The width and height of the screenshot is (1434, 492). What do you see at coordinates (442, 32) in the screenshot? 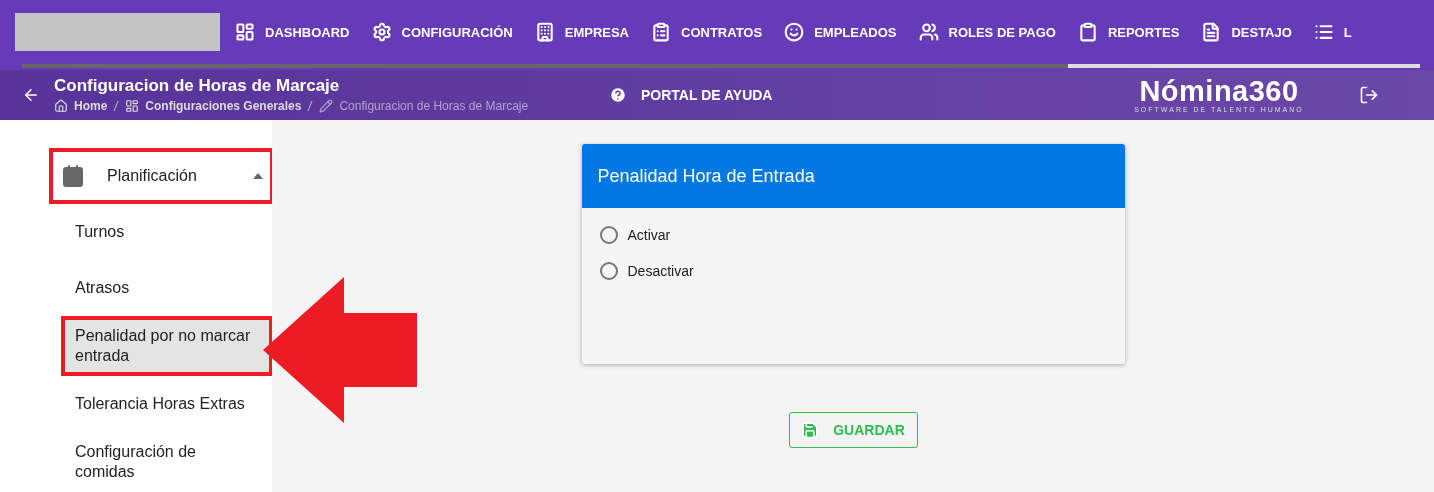
I see `nav-item: CONFIGURACIÓN` at bounding box center [442, 32].